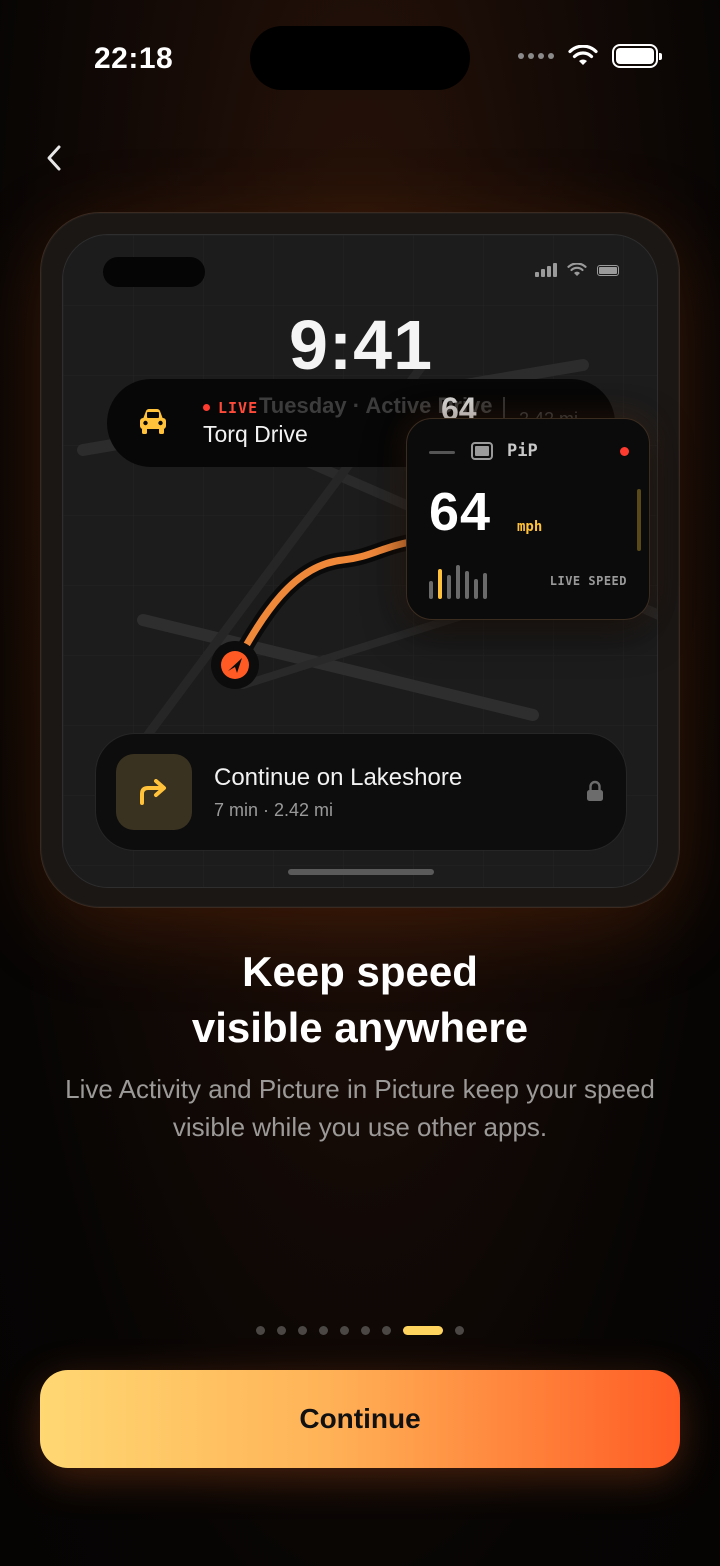 This screenshot has height=1566, width=720. What do you see at coordinates (360, 1330) in the screenshot?
I see `page-indicator` at bounding box center [360, 1330].